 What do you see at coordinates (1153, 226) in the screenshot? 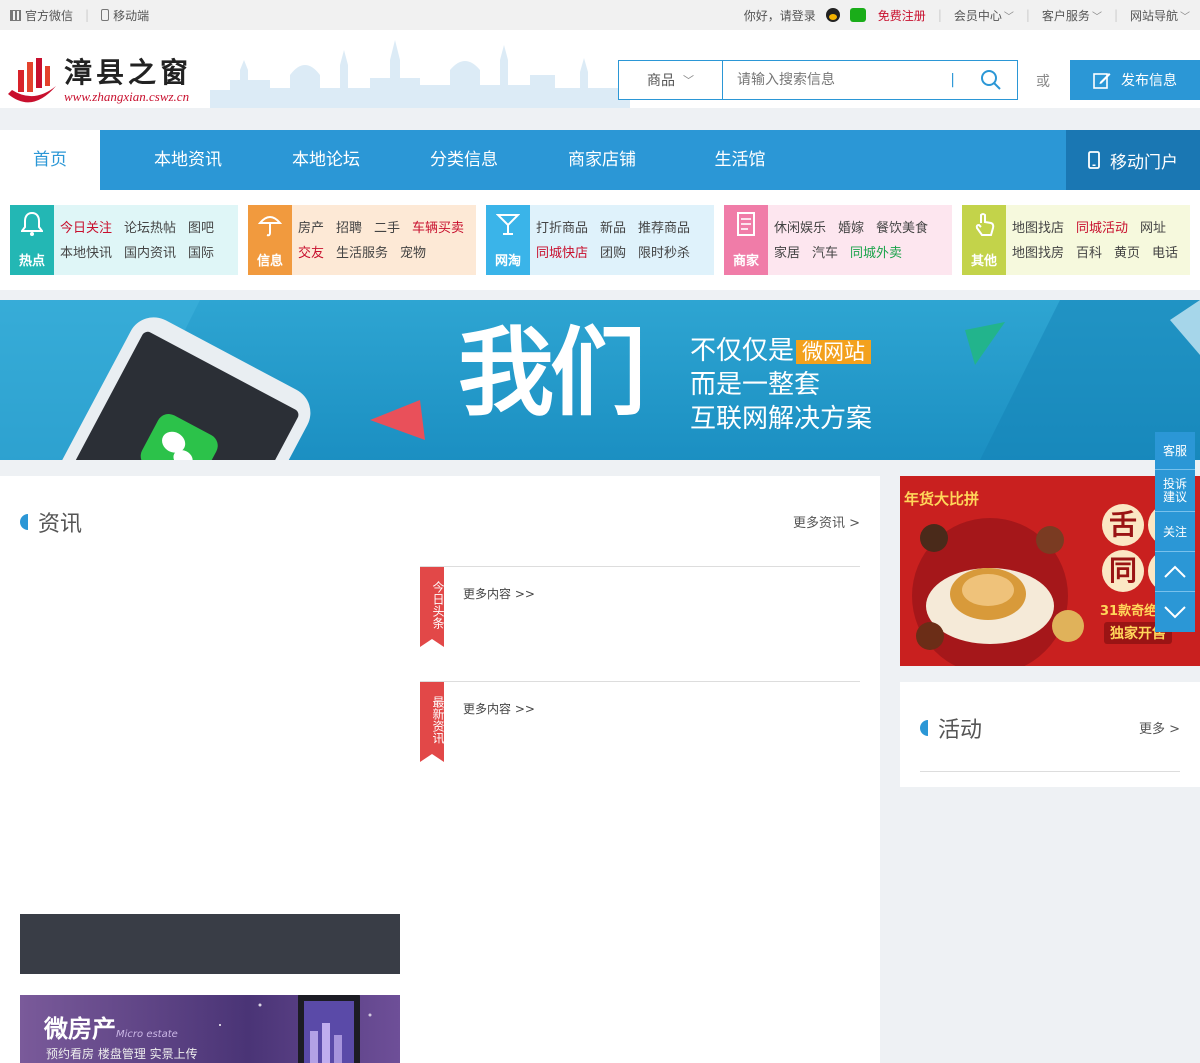
I see `category-link: 网址` at bounding box center [1153, 226].